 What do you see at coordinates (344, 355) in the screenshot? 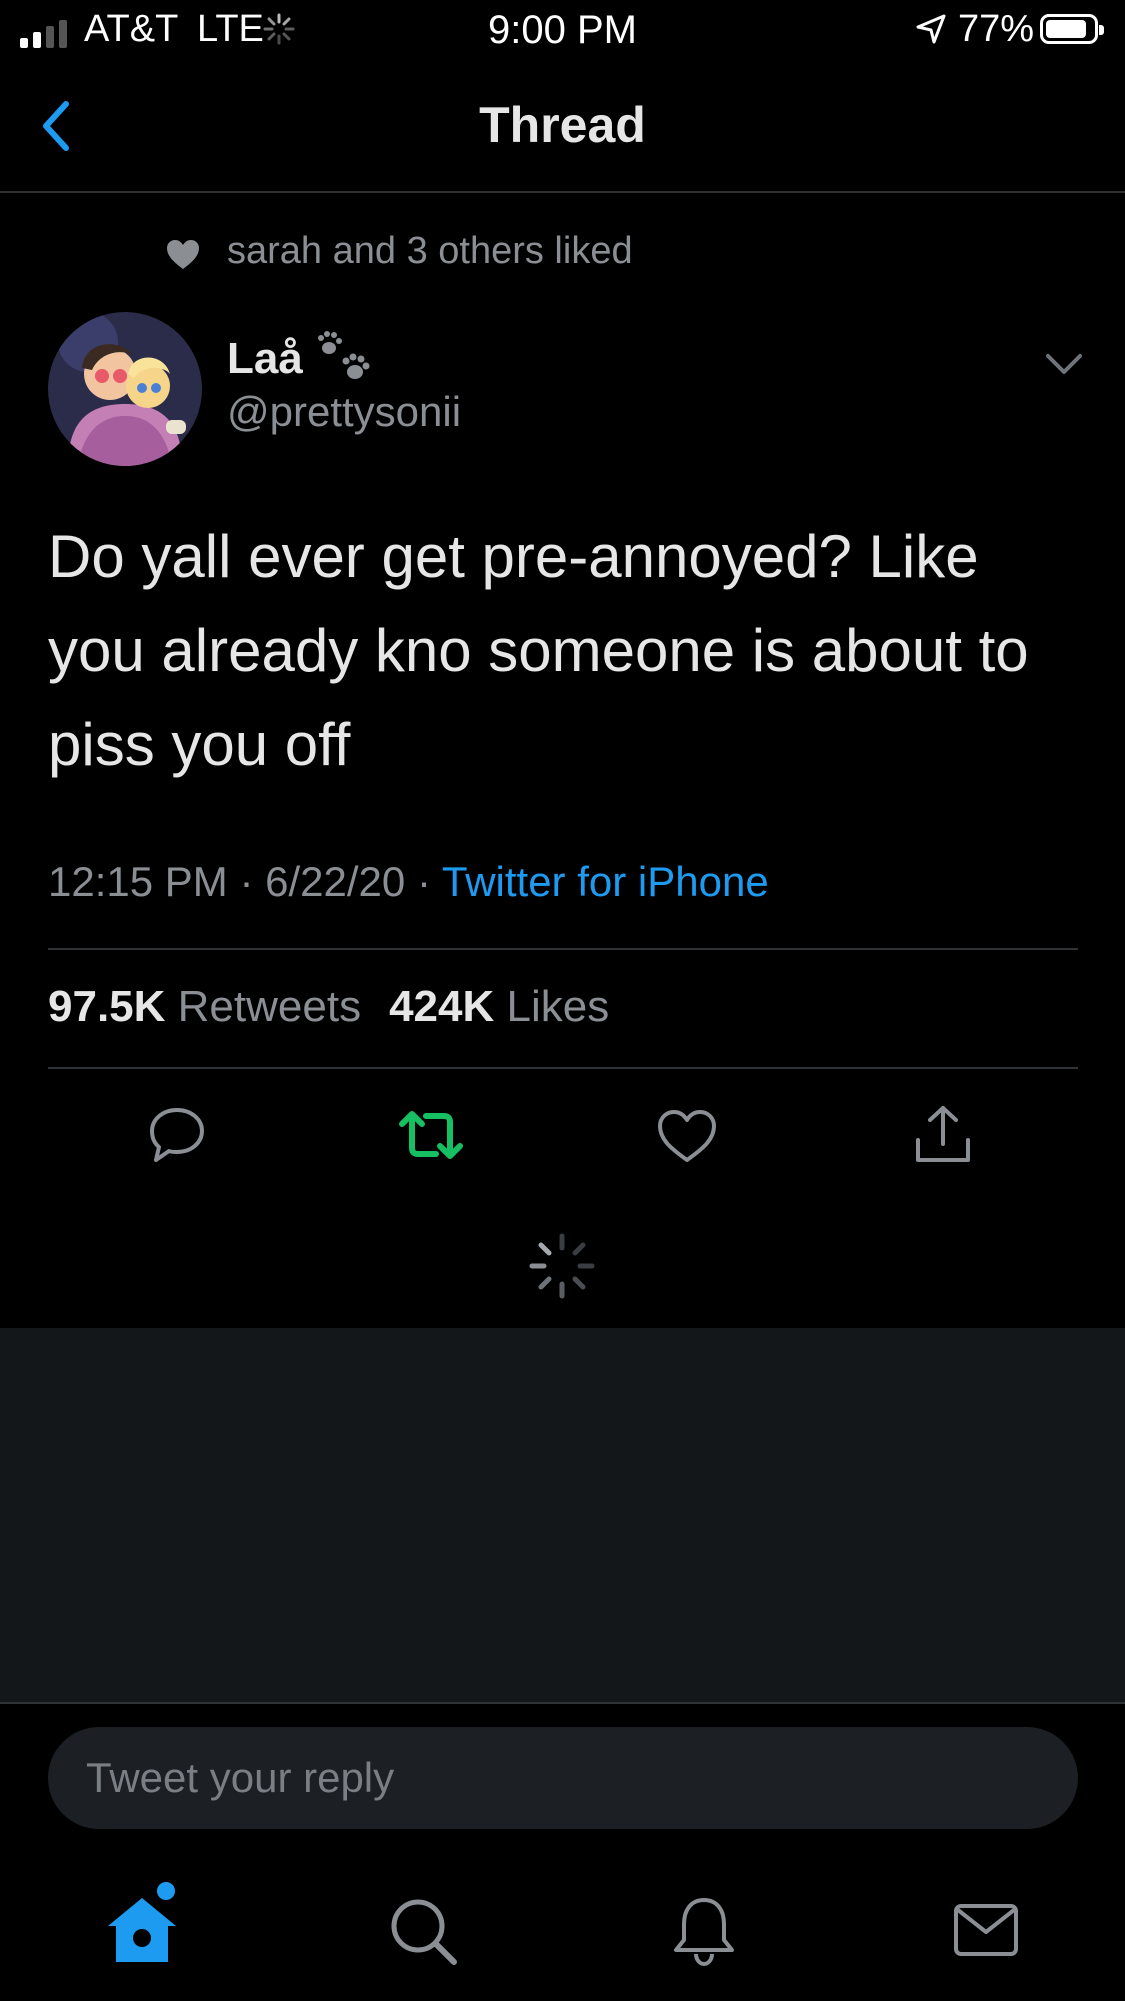
I see `paw-prints-icon` at bounding box center [344, 355].